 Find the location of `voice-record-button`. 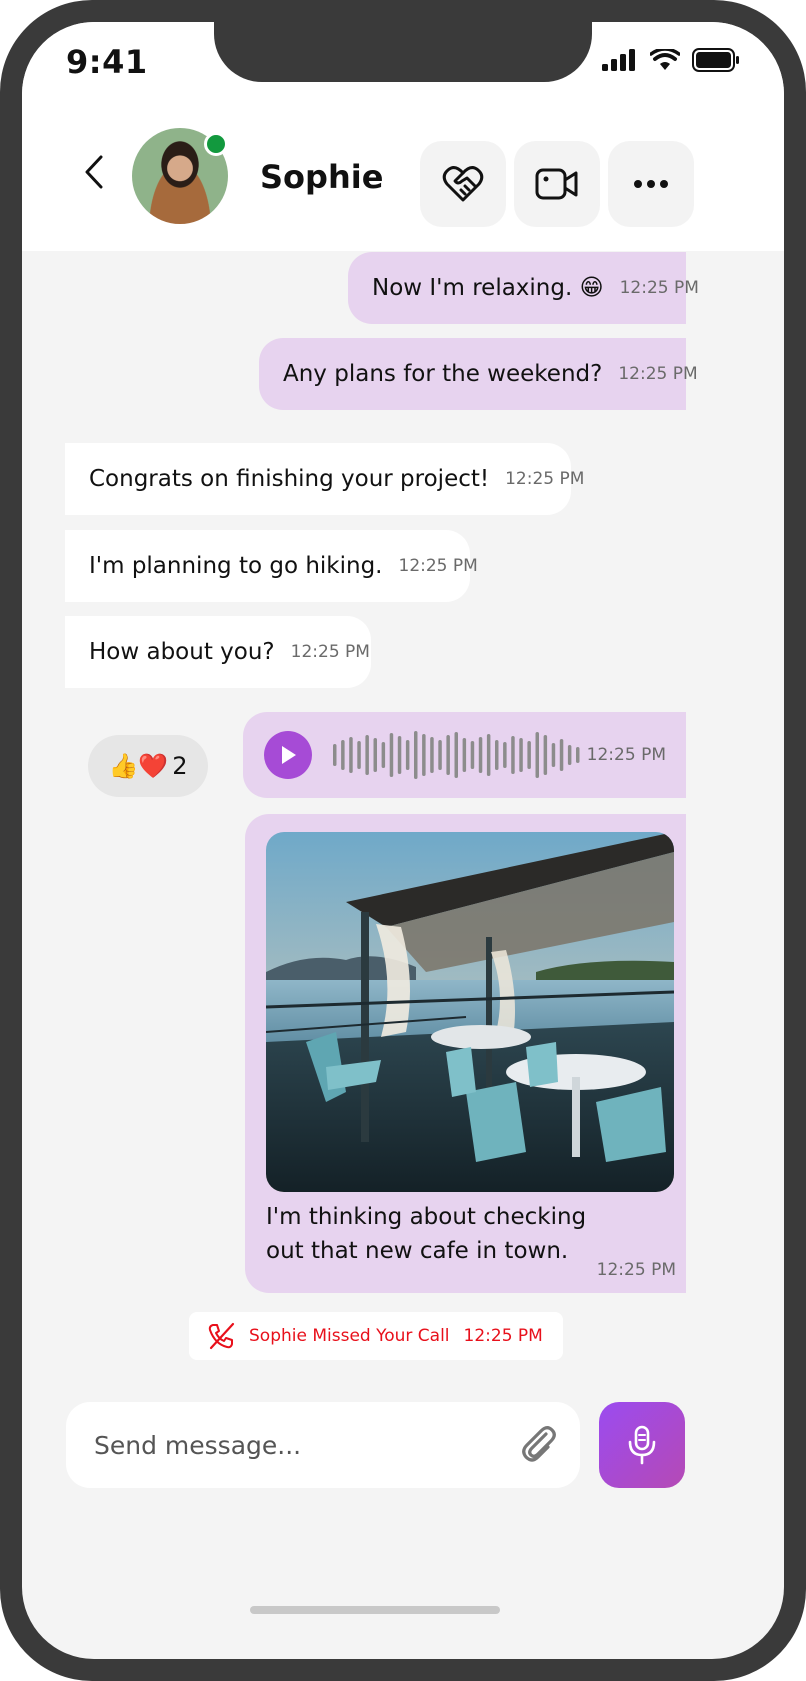

voice-record-button is located at coordinates (642, 1445).